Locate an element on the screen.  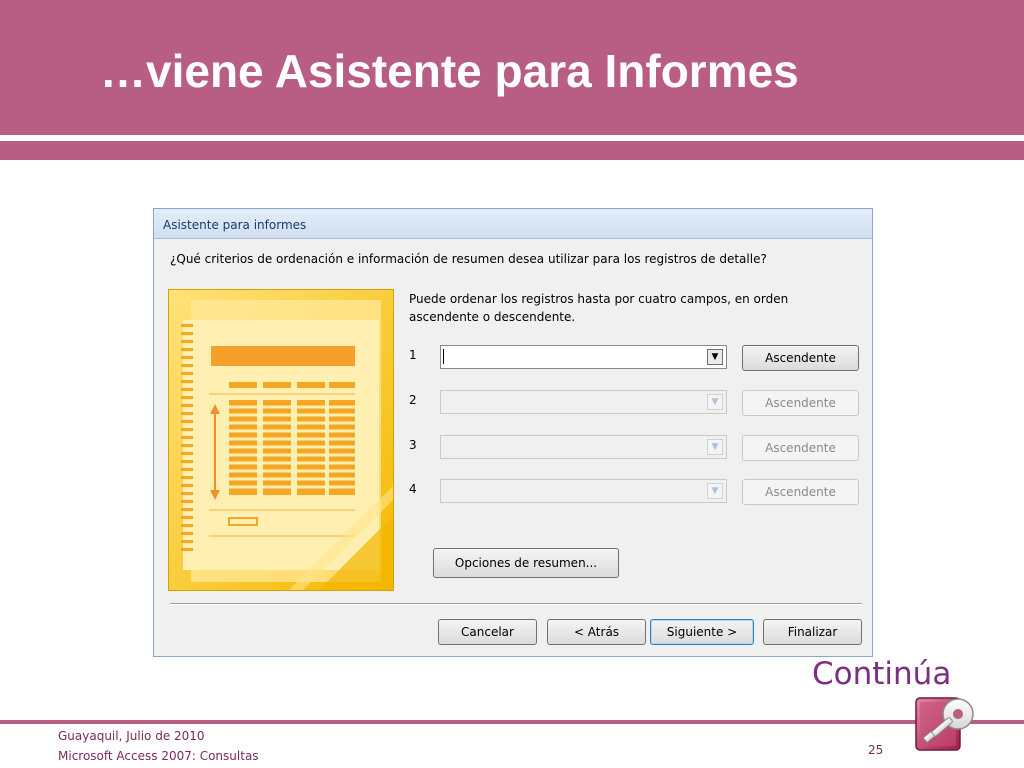
finish-button: Finalizar is located at coordinates (812, 632).